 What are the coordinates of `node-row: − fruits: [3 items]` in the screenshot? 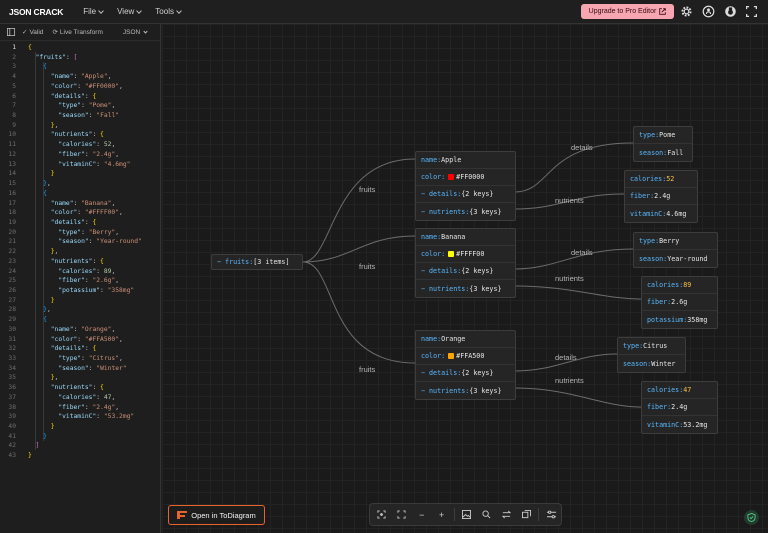 It's located at (257, 262).